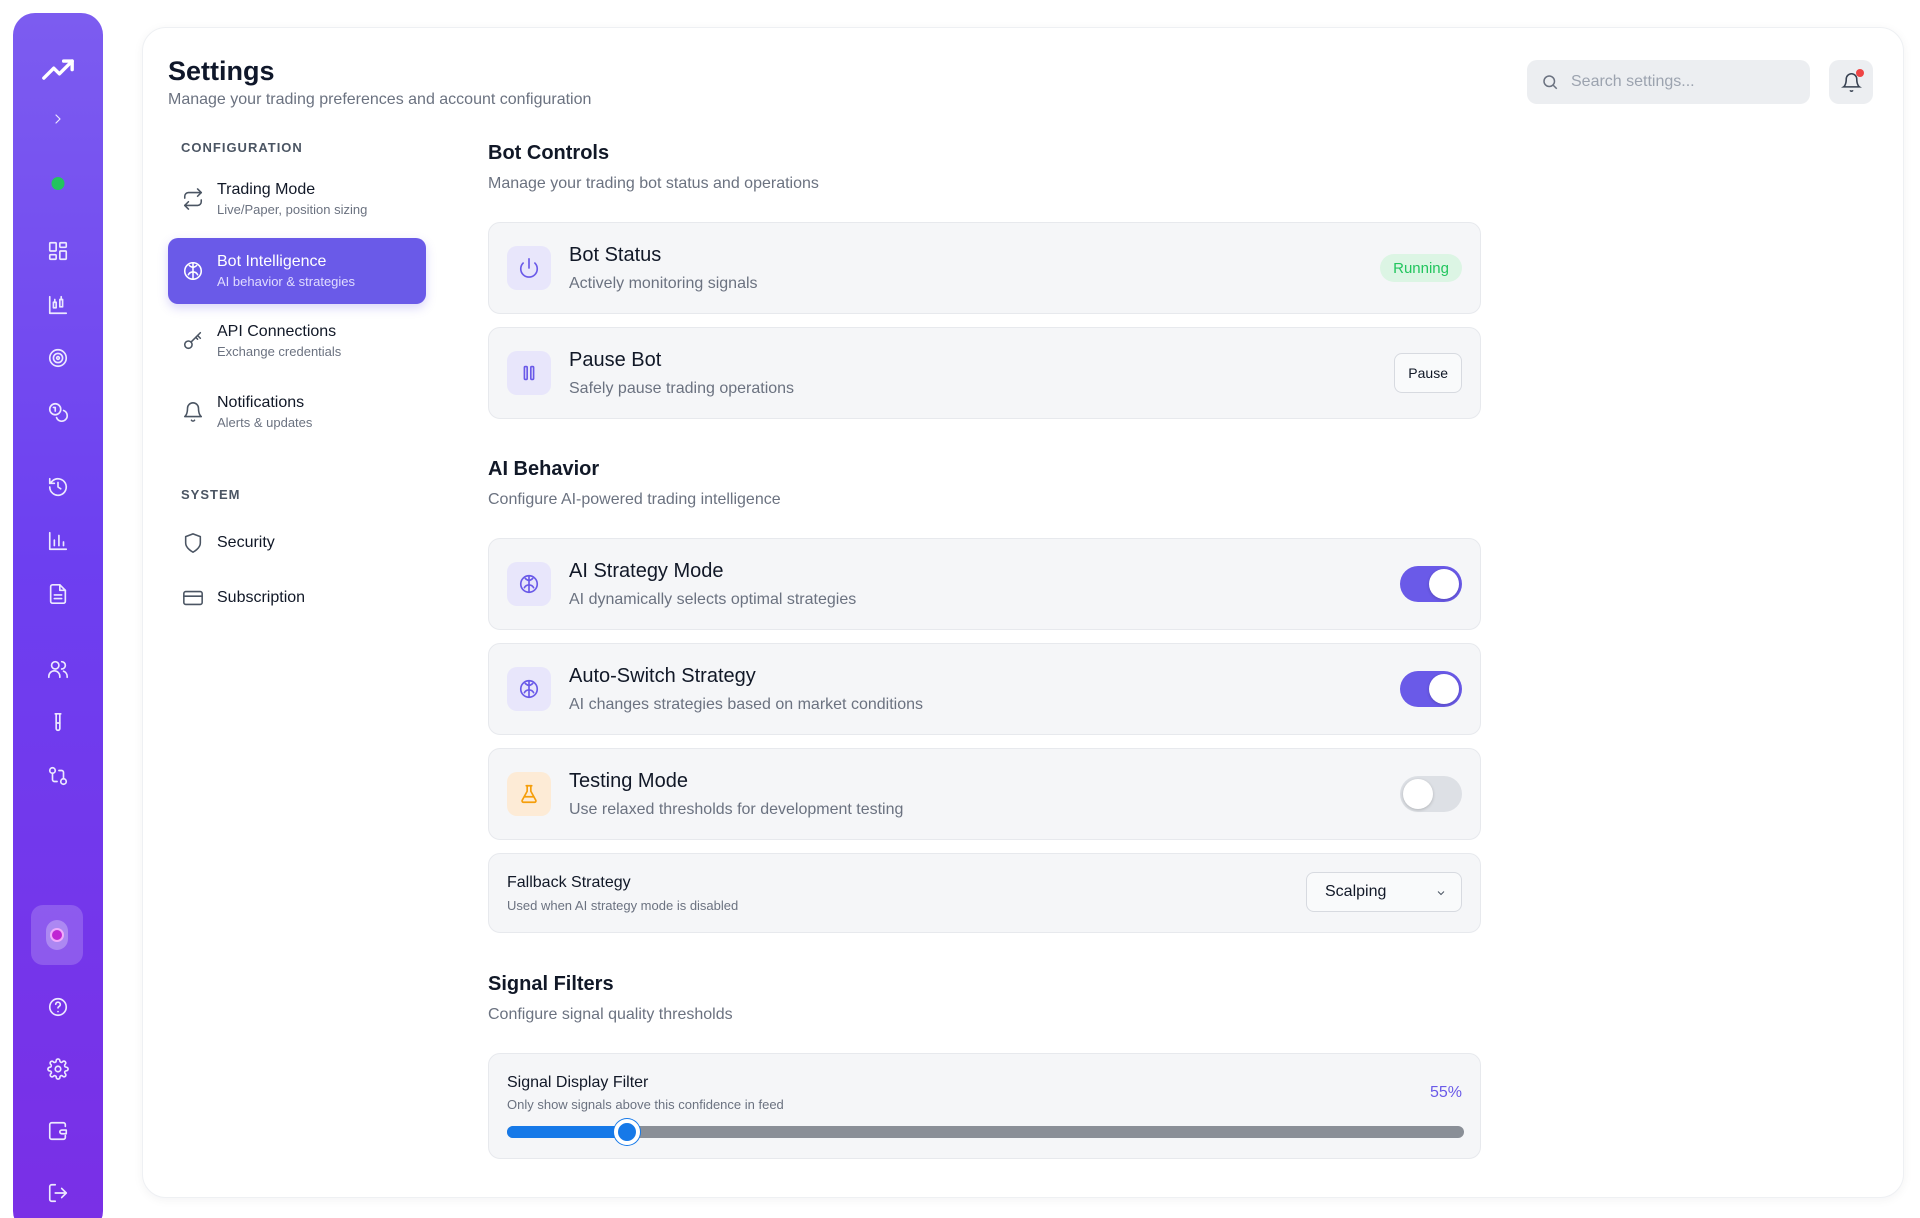  I want to click on nav-item-desc: AI behavior & strategies, so click(286, 281).